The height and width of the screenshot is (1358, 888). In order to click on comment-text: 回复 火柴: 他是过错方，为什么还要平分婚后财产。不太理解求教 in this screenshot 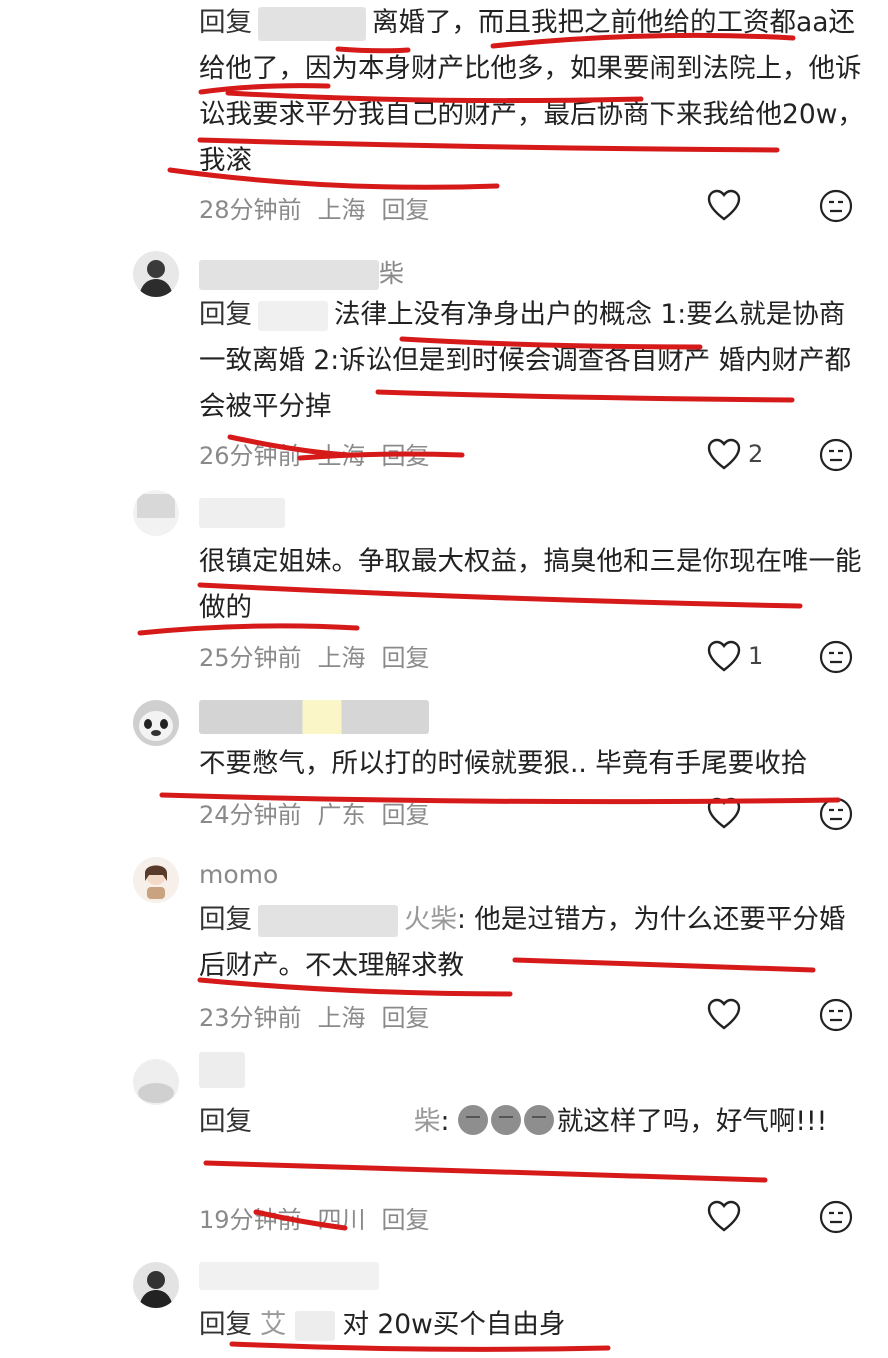, I will do `click(522, 942)`.